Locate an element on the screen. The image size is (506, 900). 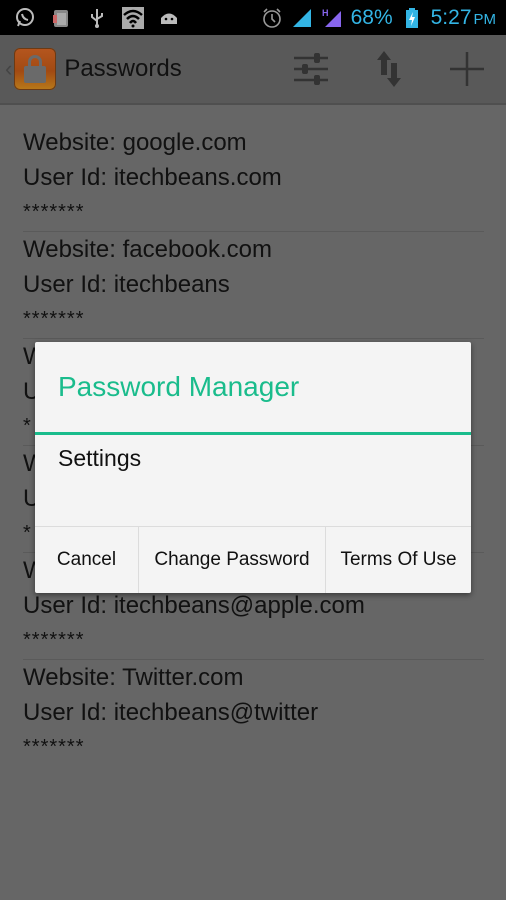
entry-user-id: User Id: itechbeans.com is located at coordinates (152, 177).